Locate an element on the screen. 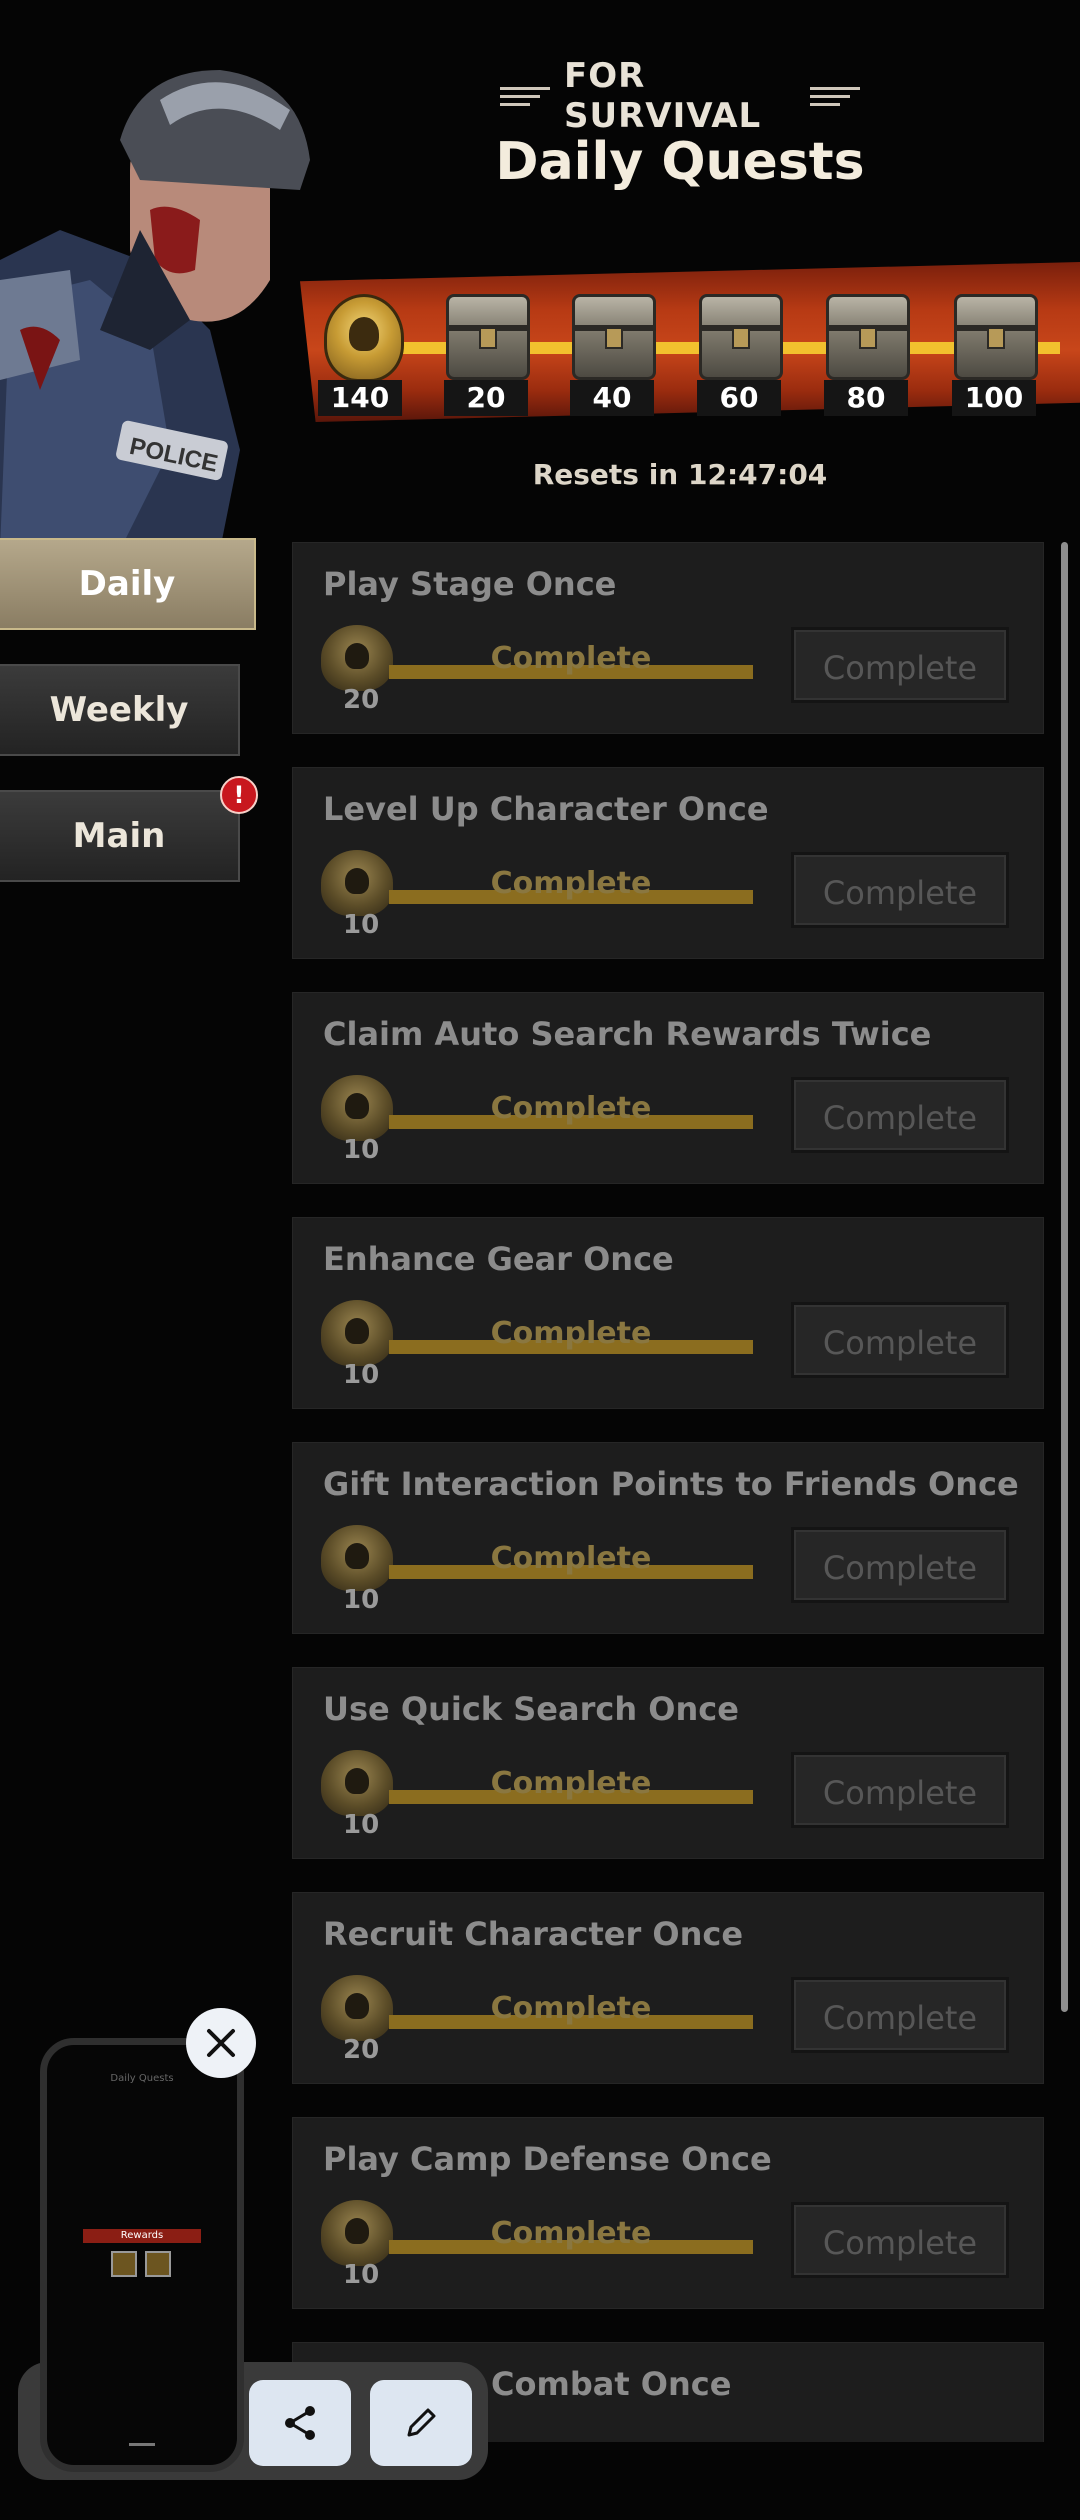 Image resolution: width=1080 pixels, height=2520 pixels. quest-name: Enhance Gear Once is located at coordinates (498, 1259).